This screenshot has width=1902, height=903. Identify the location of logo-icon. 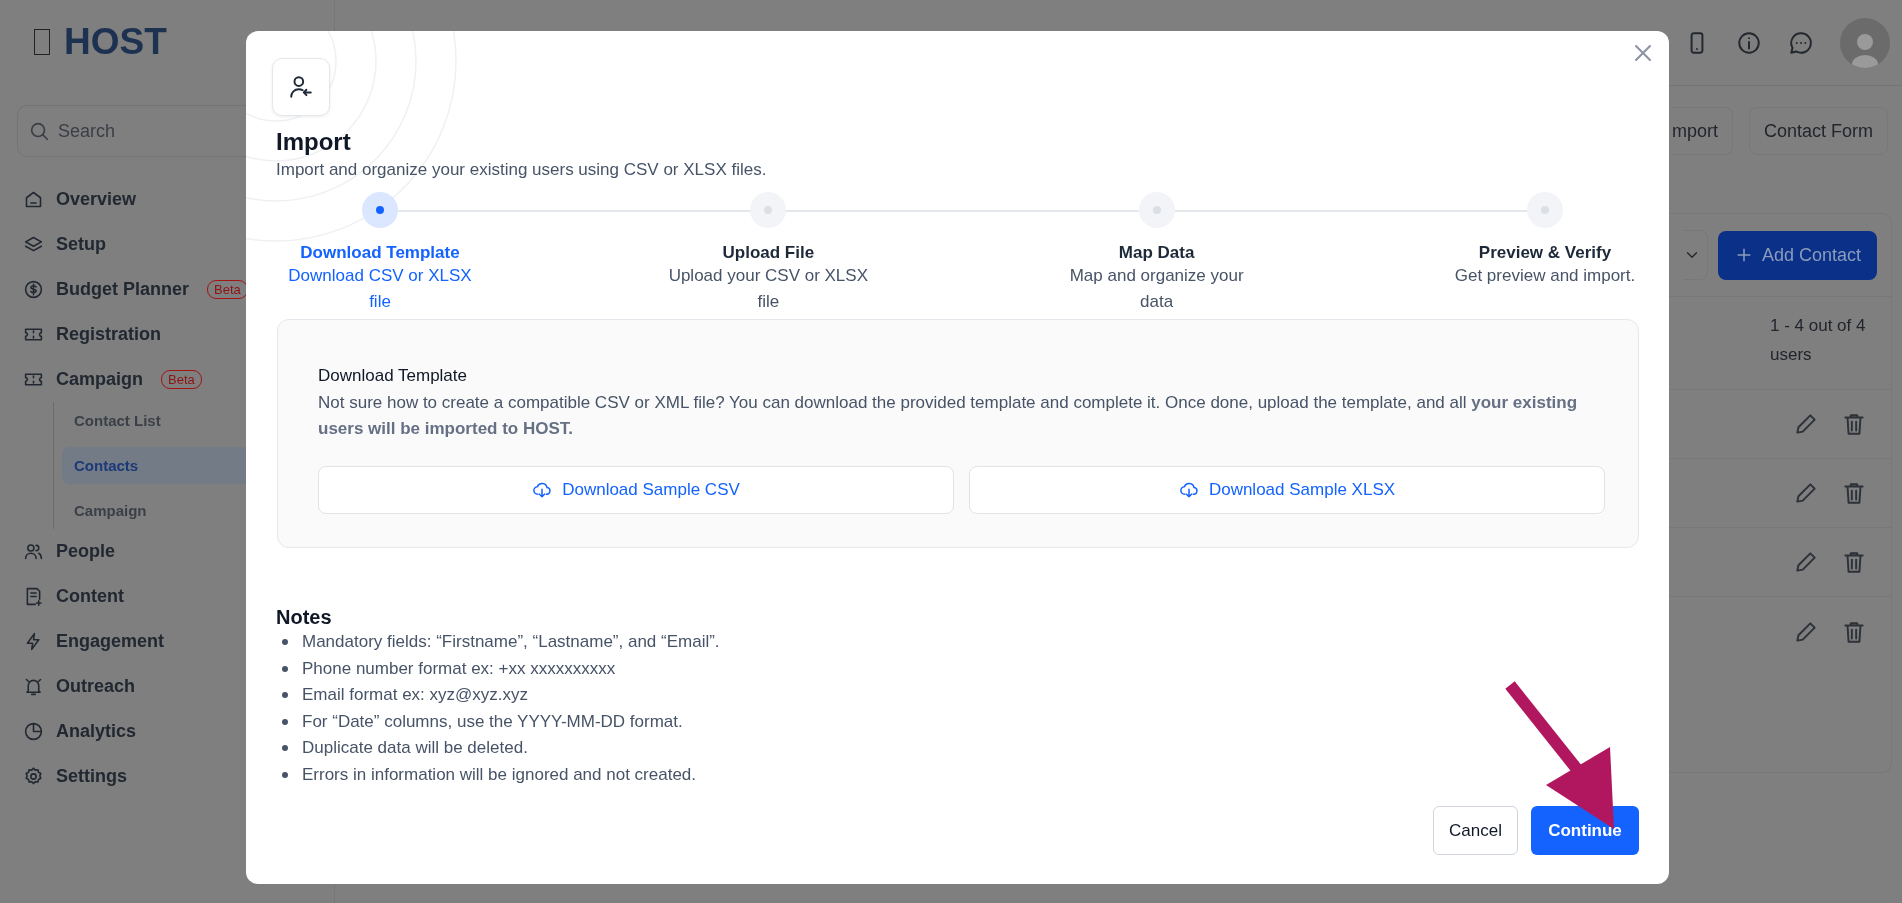
(42, 42).